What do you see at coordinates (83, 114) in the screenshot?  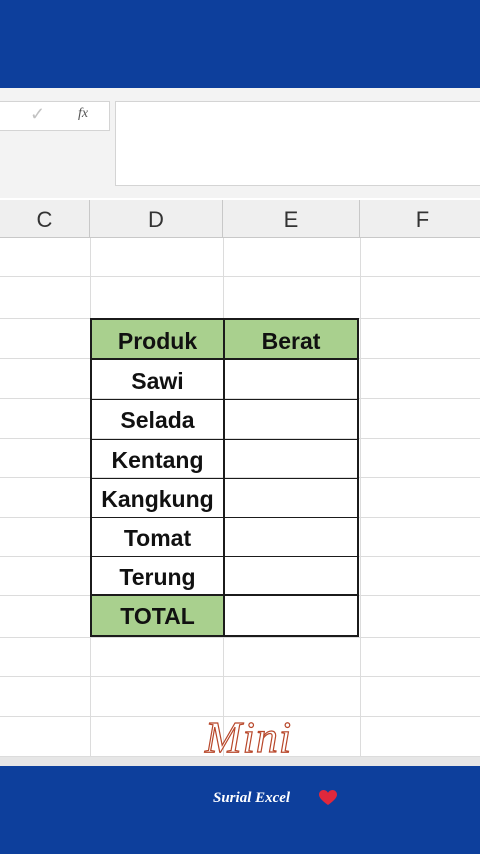 I see `fx-icon: fx` at bounding box center [83, 114].